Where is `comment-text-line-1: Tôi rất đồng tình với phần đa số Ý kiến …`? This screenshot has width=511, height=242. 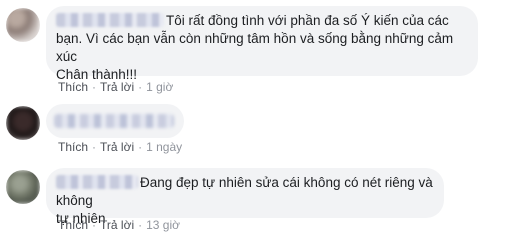
comment-text-line-1: Tôi rất đồng tình với phần đa số Ý kiến … is located at coordinates (307, 20).